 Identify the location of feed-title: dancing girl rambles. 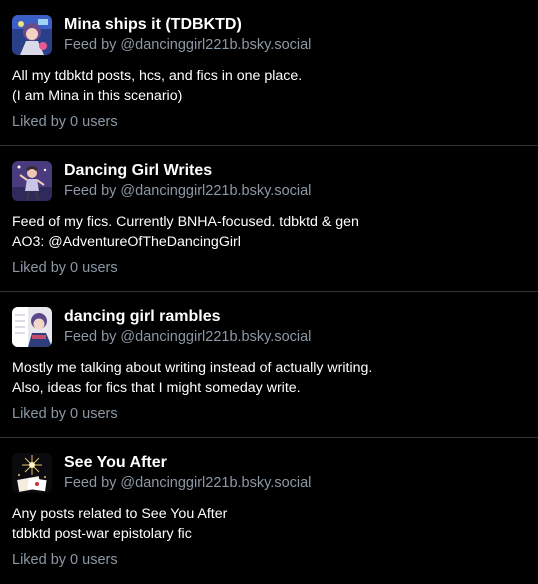
(142, 317).